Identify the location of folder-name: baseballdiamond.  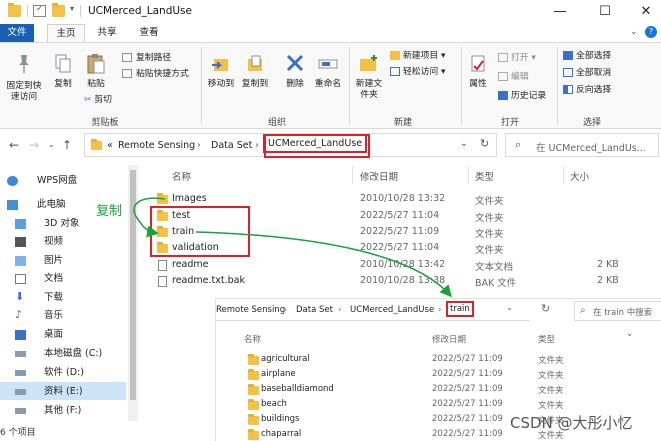
(297, 389).